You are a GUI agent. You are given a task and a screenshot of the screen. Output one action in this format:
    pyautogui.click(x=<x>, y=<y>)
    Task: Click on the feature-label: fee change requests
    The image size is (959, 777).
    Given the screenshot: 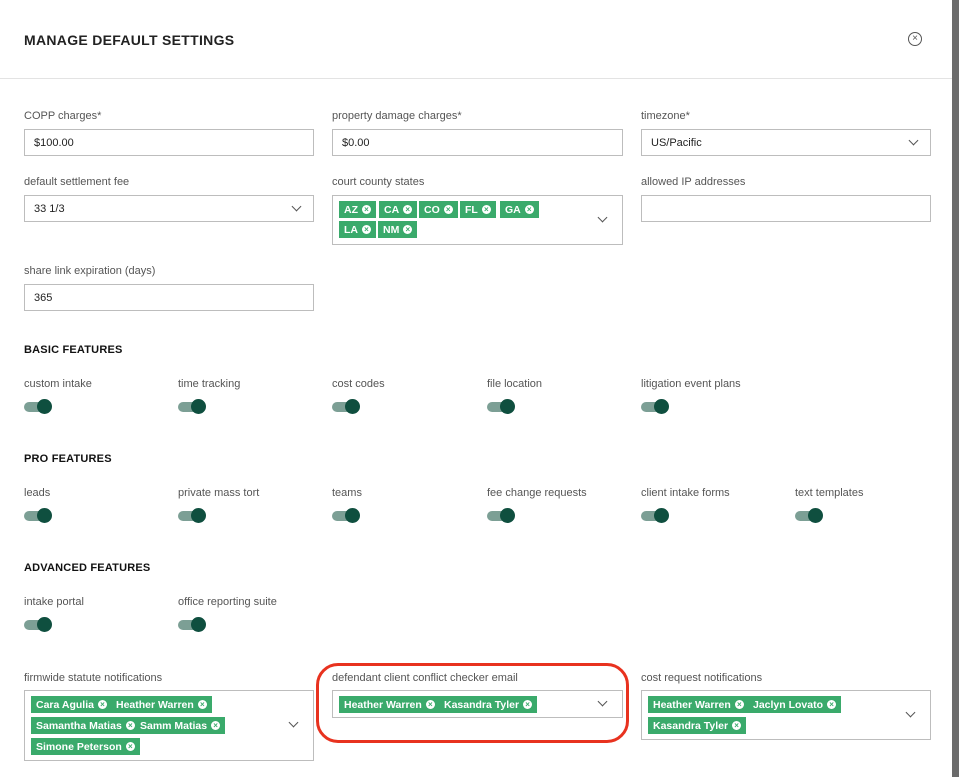 What is the action you would take?
    pyautogui.click(x=537, y=493)
    